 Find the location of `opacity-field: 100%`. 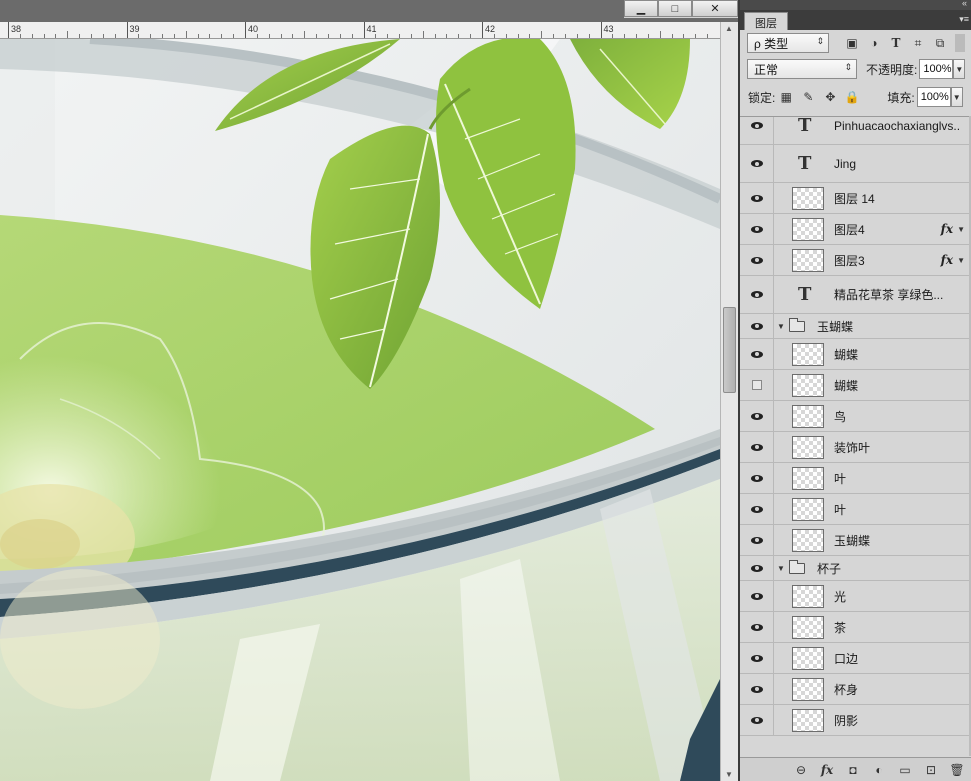

opacity-field: 100% is located at coordinates (936, 69).